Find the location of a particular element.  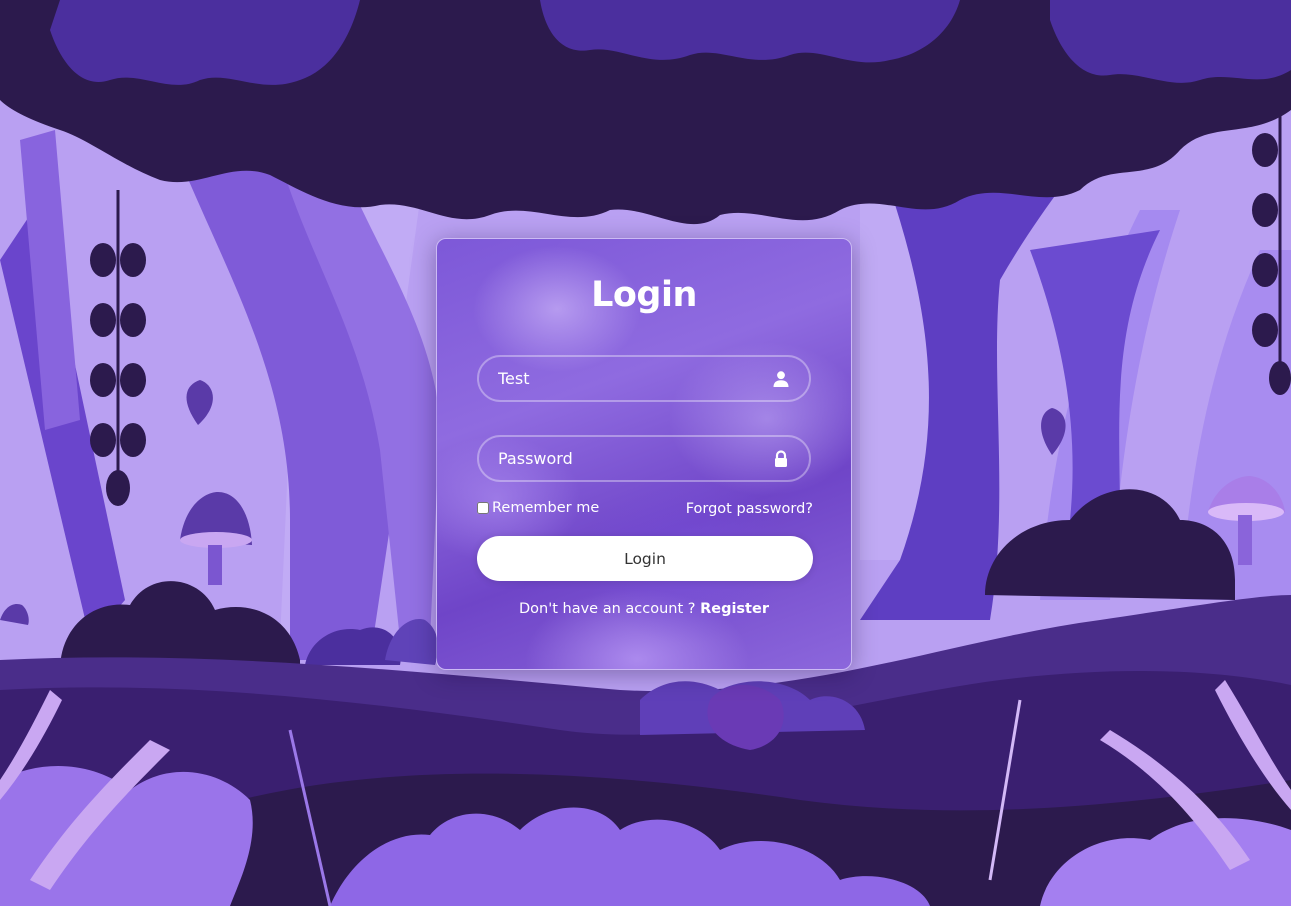

user-icon is located at coordinates (781, 379).